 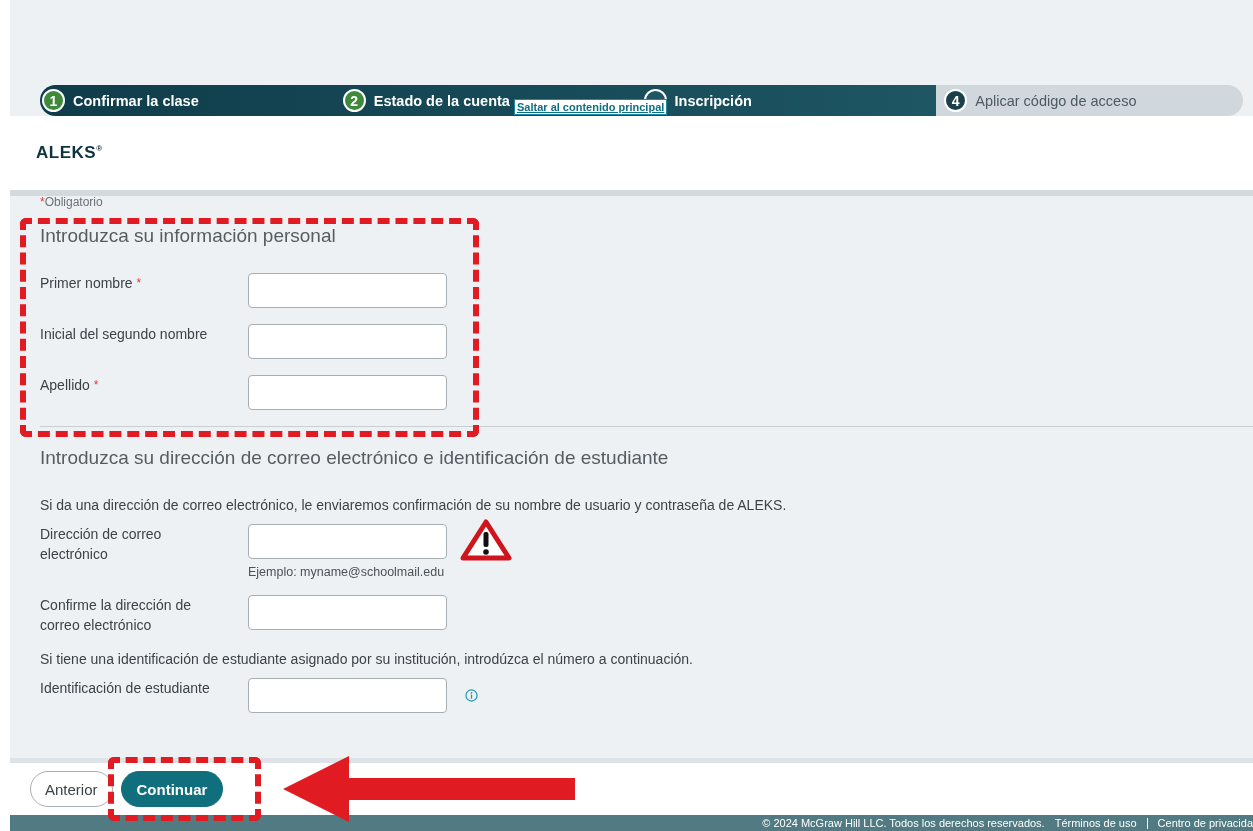 I want to click on field-label: Primer nombre *, so click(x=91, y=283).